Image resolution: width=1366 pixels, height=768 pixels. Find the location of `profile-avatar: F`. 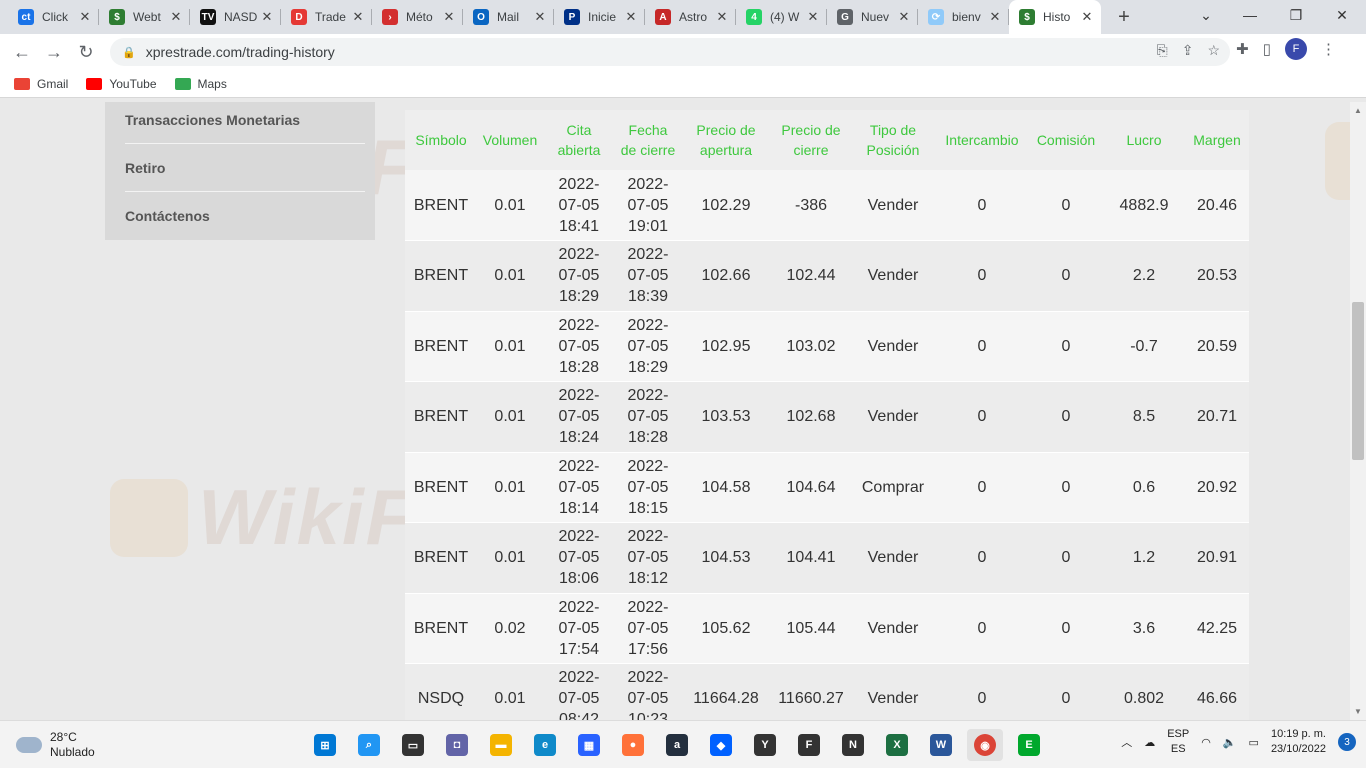

profile-avatar: F is located at coordinates (1296, 49).